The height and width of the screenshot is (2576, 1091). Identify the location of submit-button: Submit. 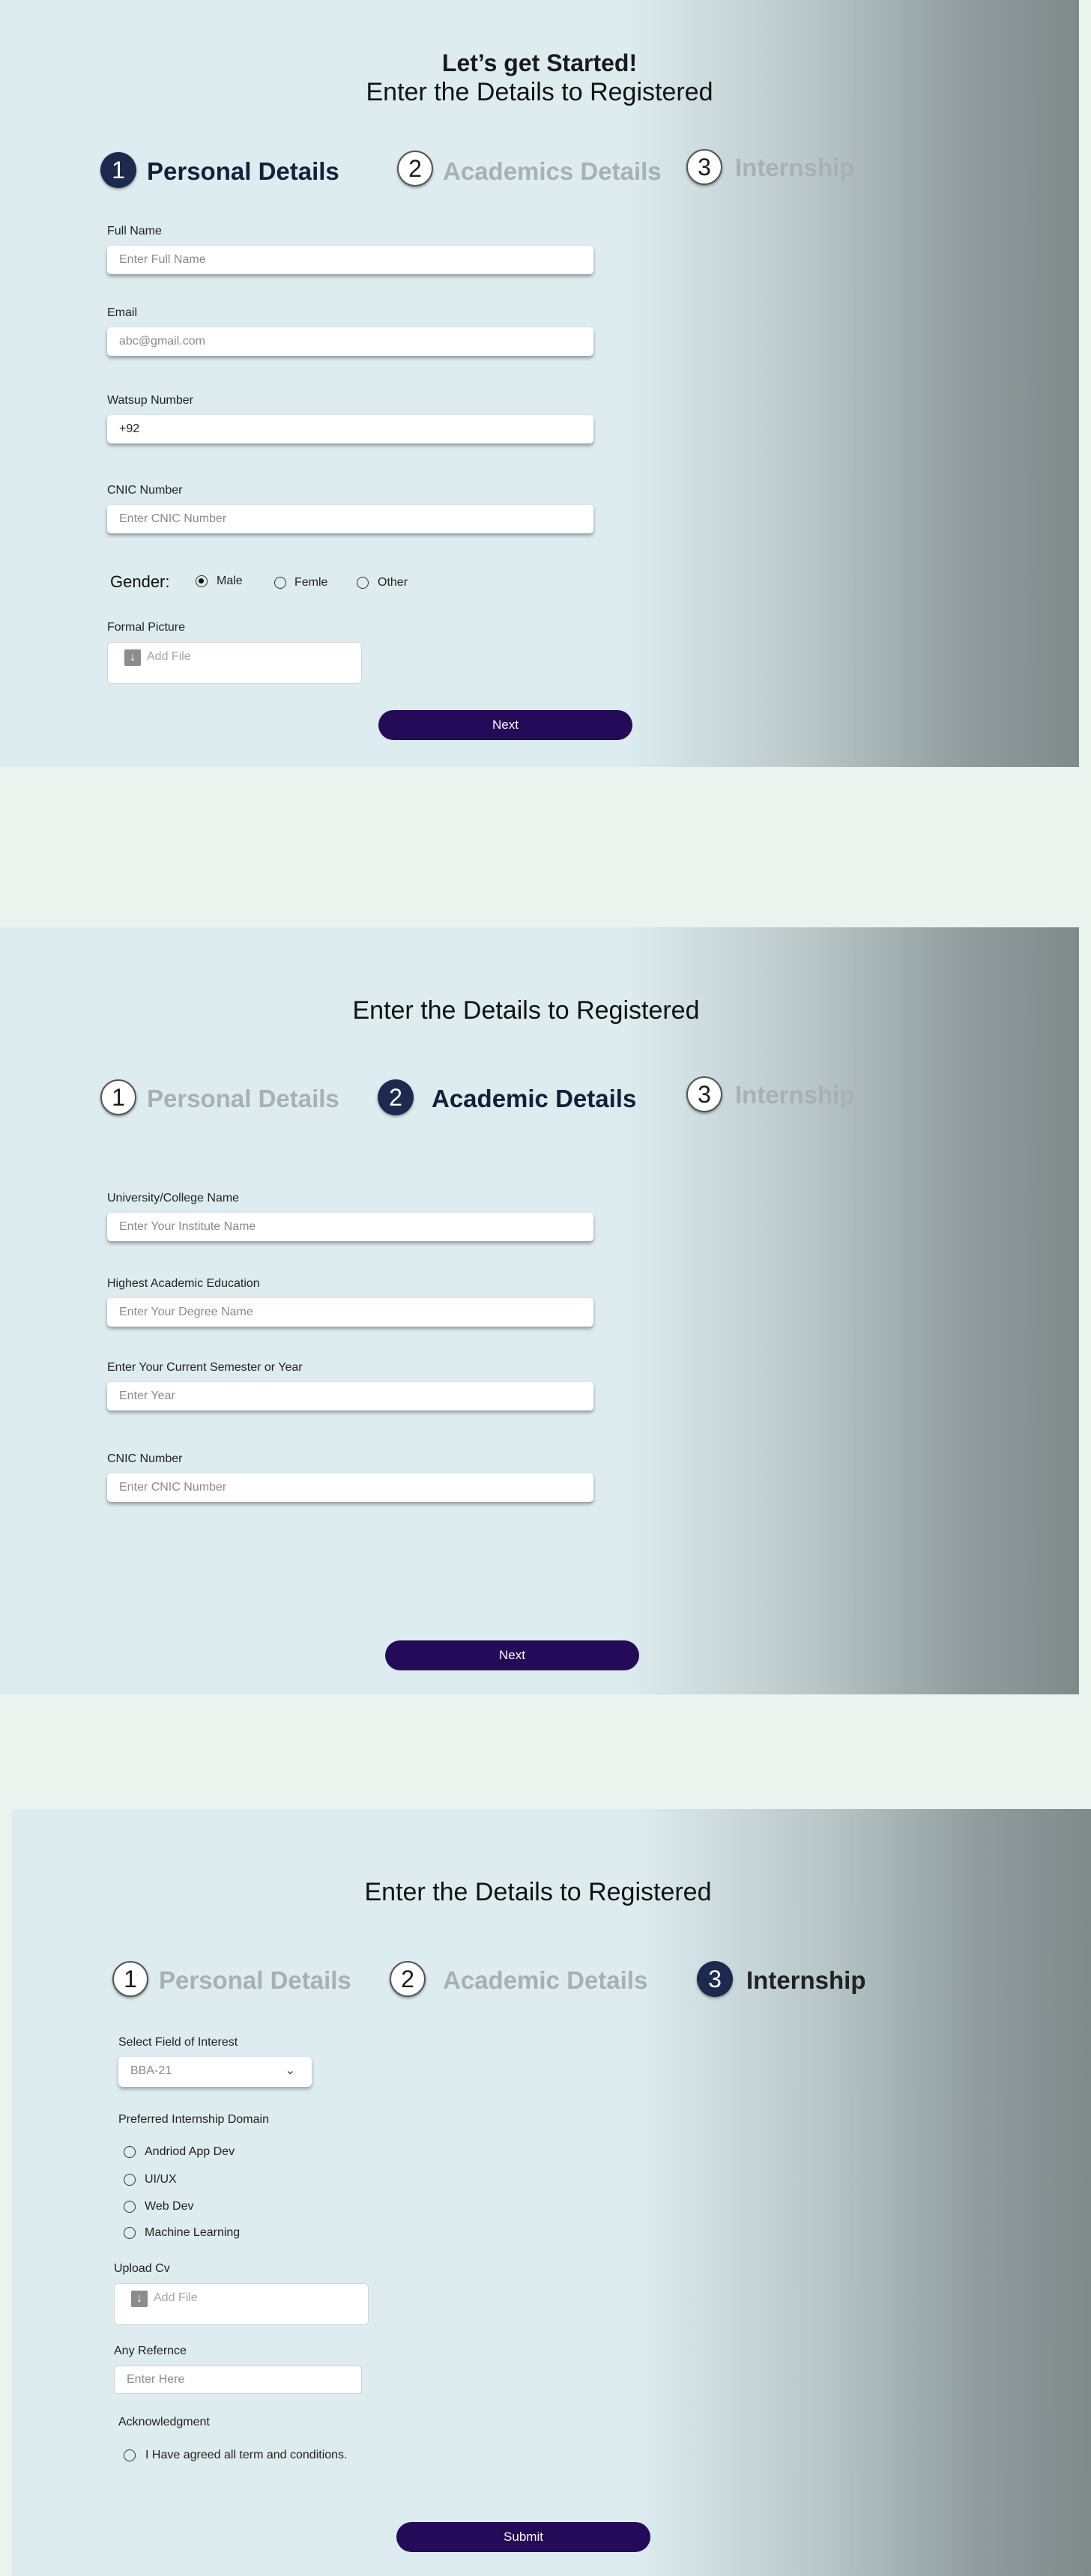
(523, 2537).